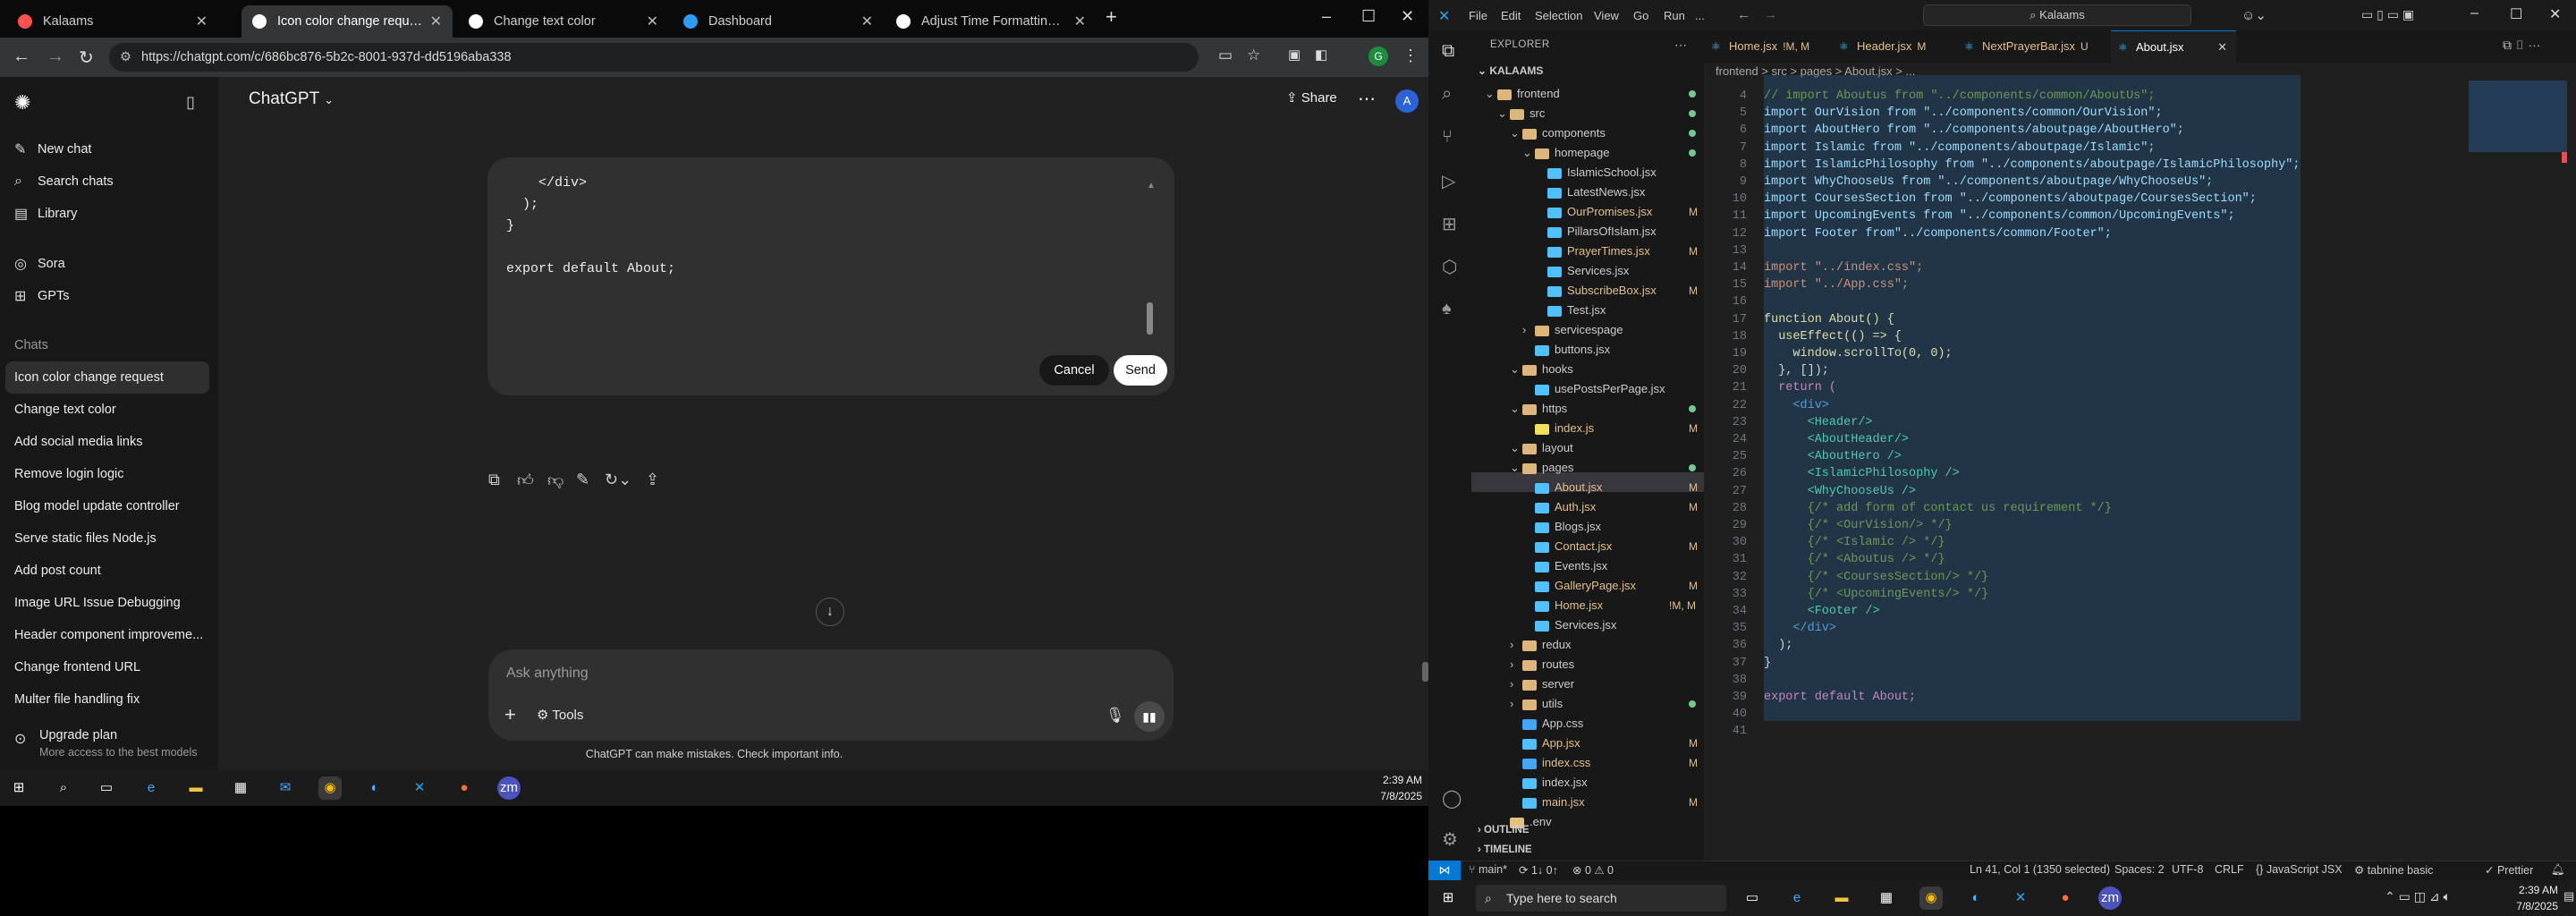 Image resolution: width=2576 pixels, height=916 pixels. Describe the element at coordinates (1766, 46) in the screenshot. I see `editor-tab: ⚛ Home.jsx !M, M` at that location.